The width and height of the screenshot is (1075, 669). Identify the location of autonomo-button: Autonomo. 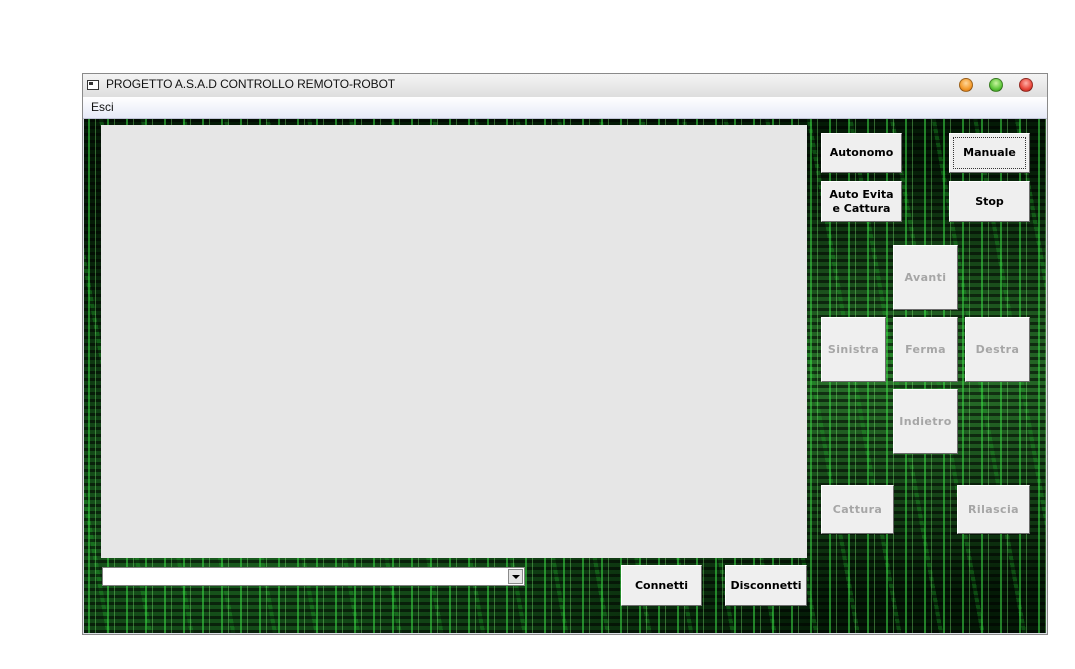
(861, 153).